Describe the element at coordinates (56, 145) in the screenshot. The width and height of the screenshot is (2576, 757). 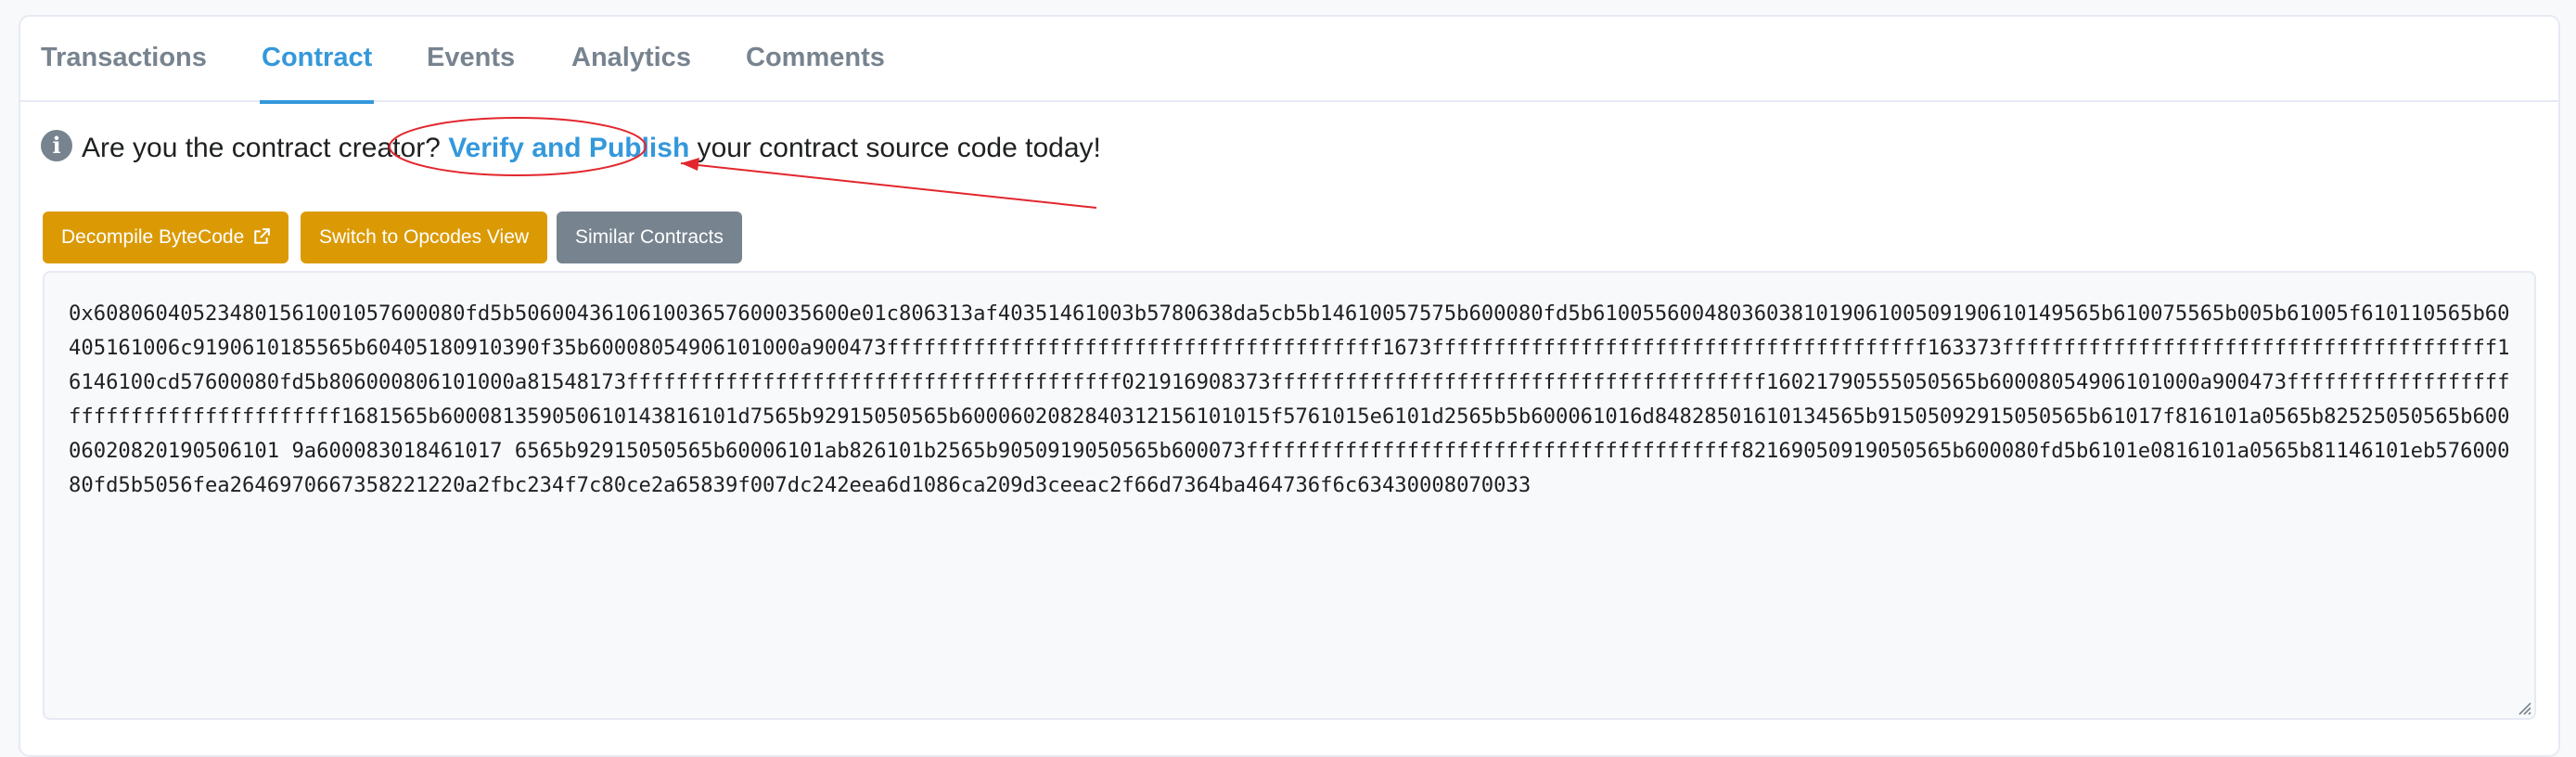
I see `info-icon: i` at that location.